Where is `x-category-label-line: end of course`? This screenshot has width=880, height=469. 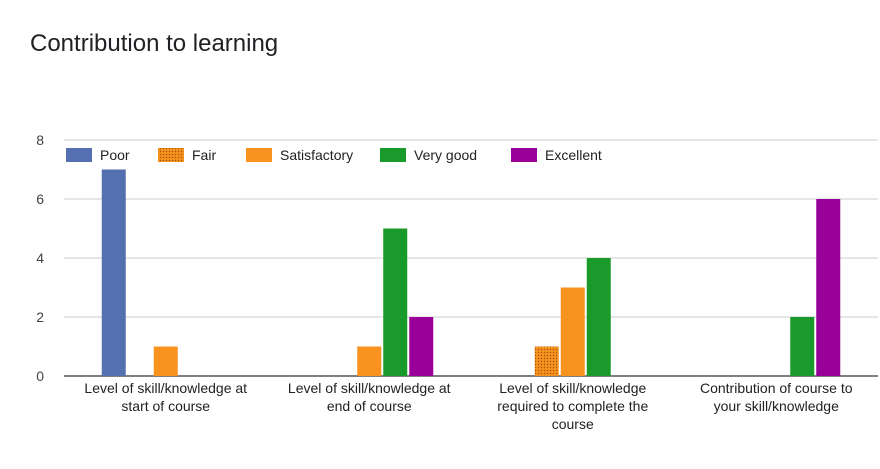 x-category-label-line: end of course is located at coordinates (369, 406).